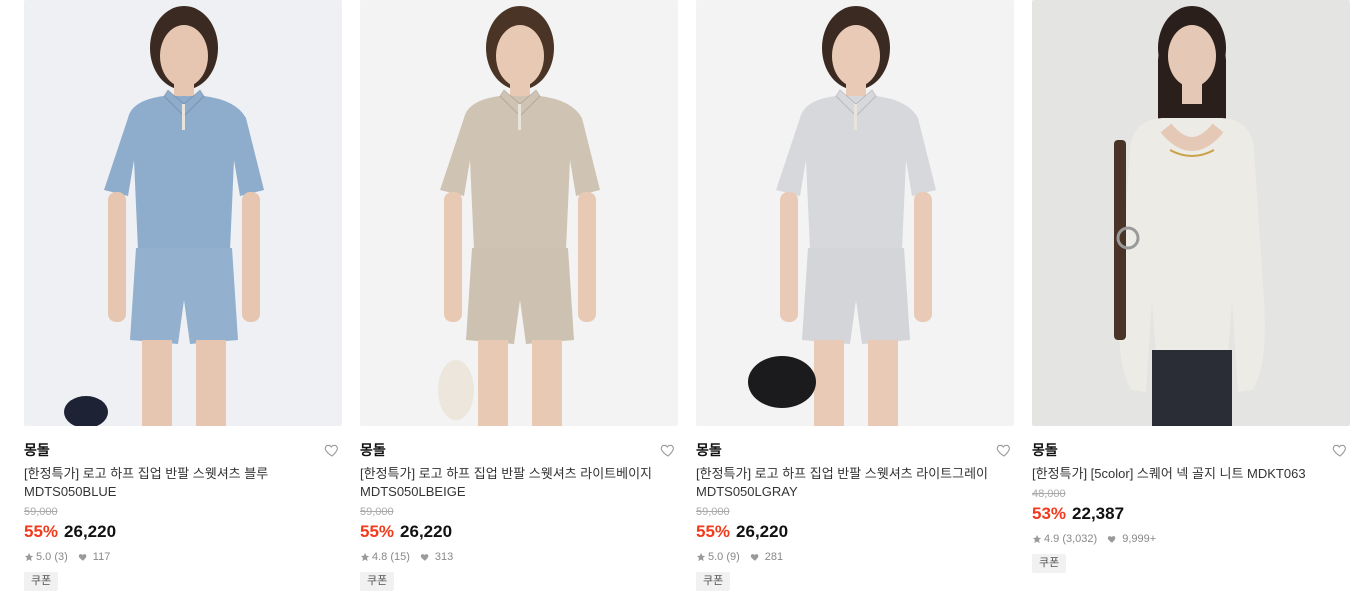  I want to click on discount-rate: 53%, so click(1049, 513).